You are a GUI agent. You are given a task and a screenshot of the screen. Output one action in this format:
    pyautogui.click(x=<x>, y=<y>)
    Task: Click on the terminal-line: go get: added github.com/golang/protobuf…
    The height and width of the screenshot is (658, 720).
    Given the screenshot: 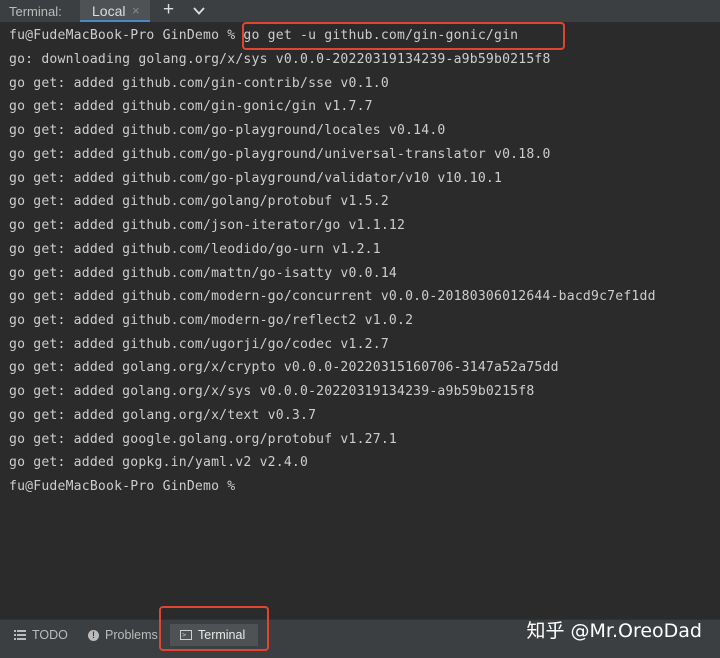 What is the action you would take?
    pyautogui.click(x=199, y=201)
    